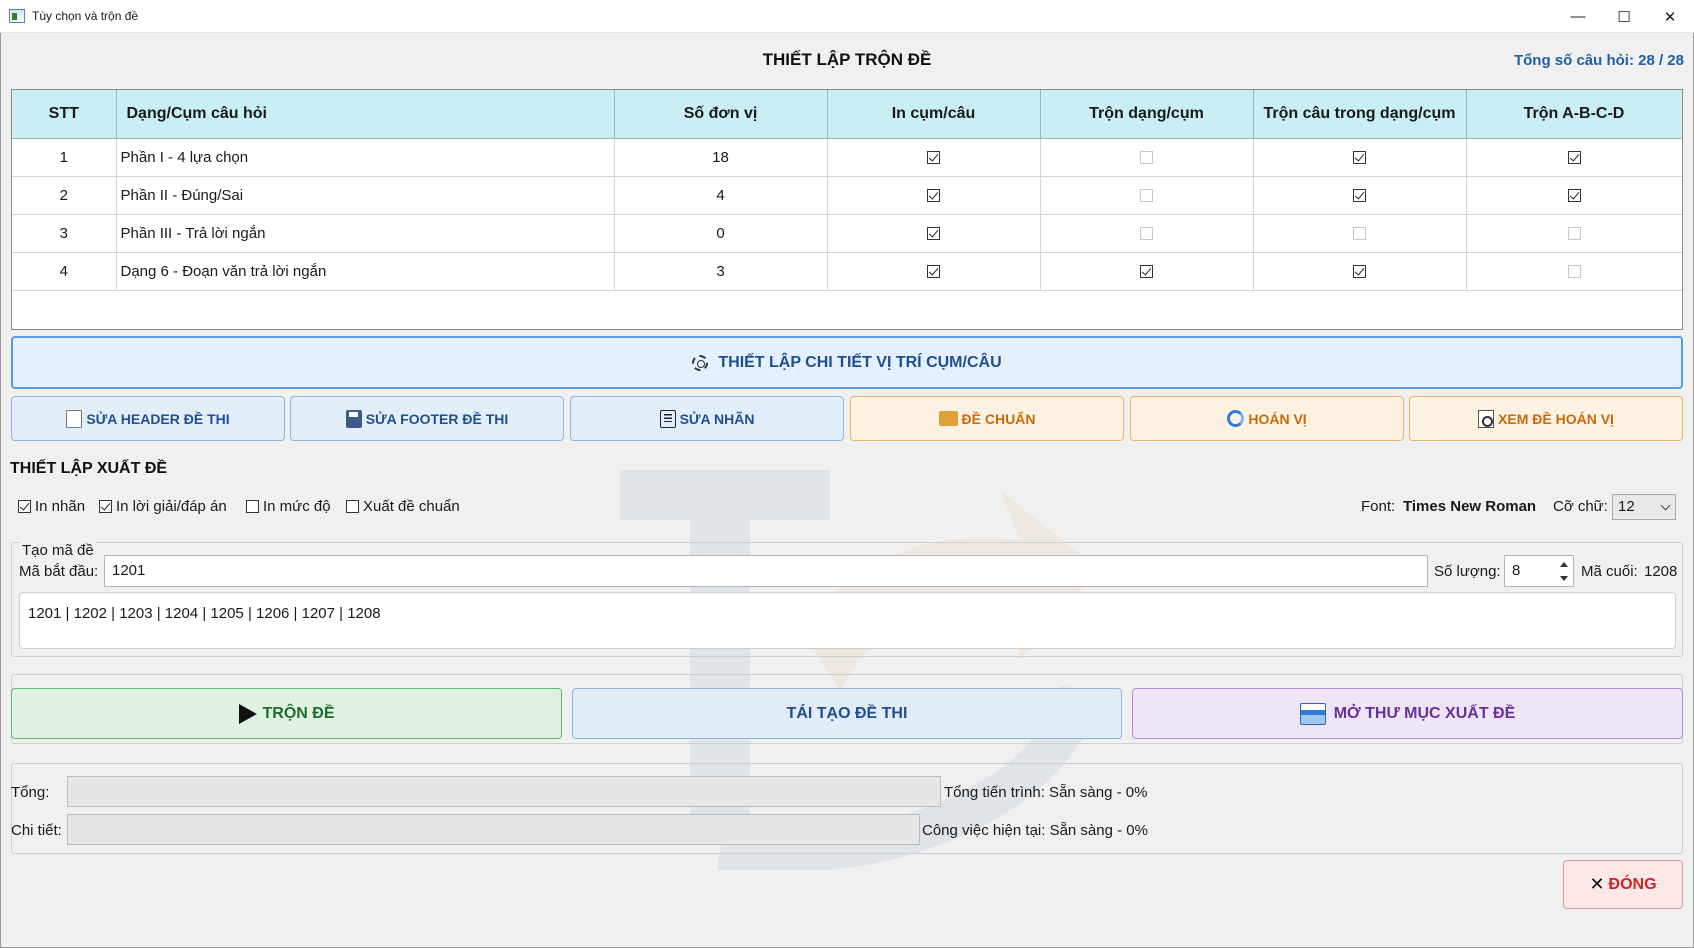  What do you see at coordinates (1609, 571) in the screenshot?
I see `last-code-label: Mã cuối:` at bounding box center [1609, 571].